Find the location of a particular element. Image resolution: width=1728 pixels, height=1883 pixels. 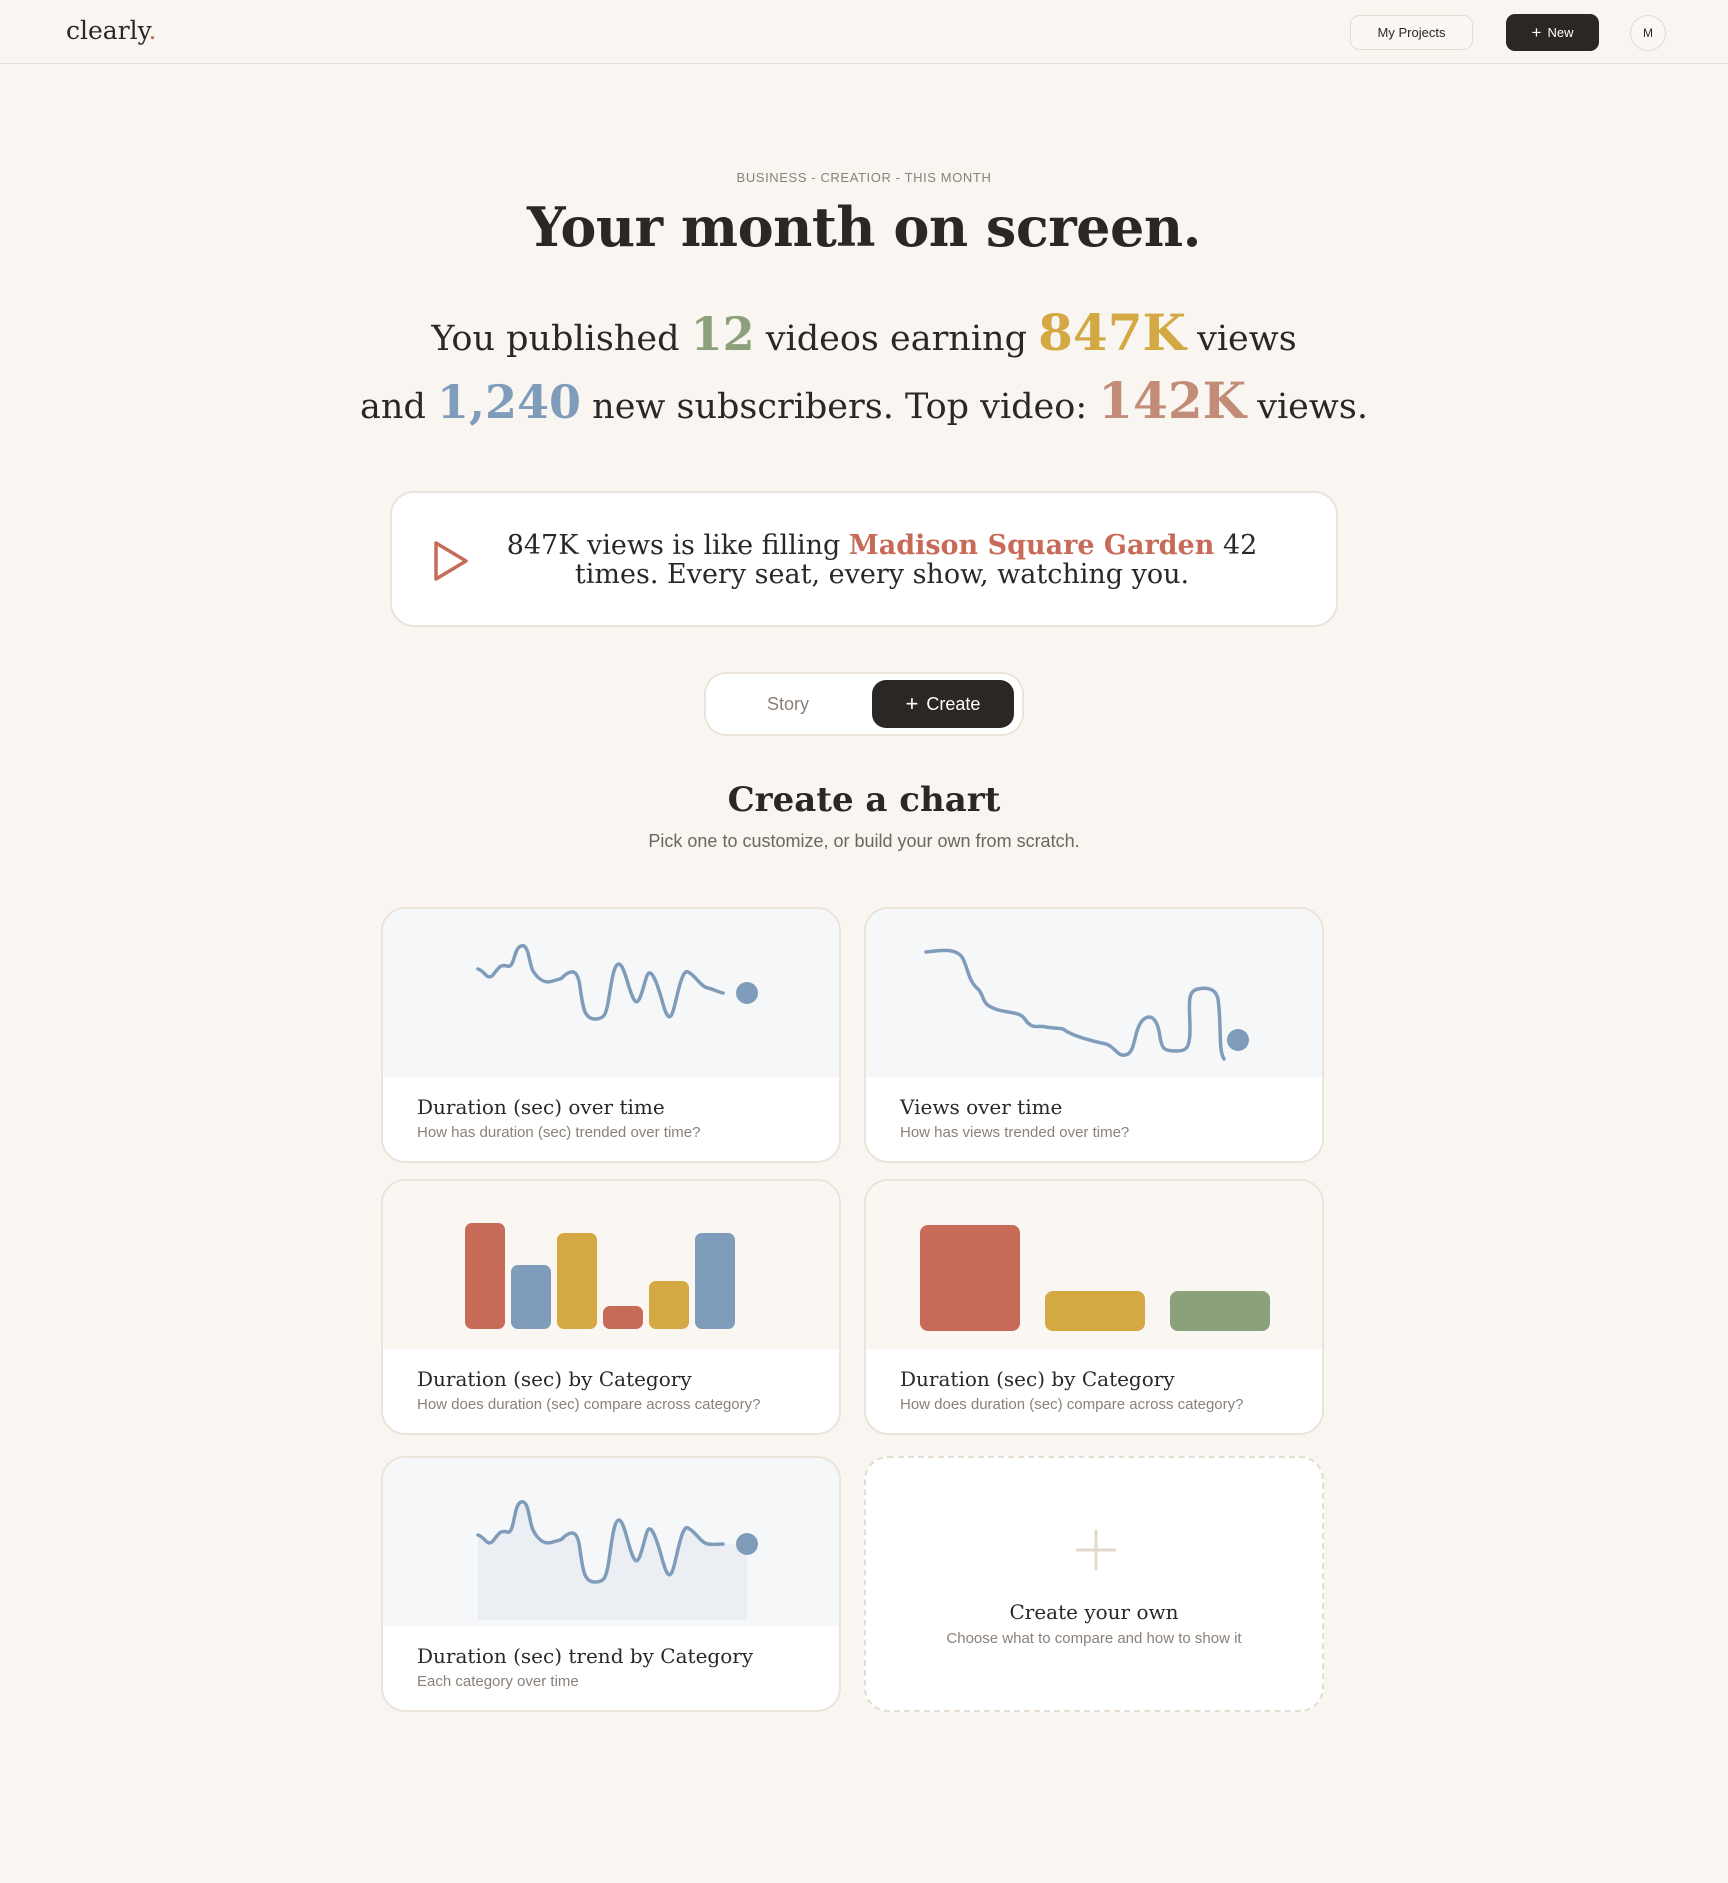

comparison-text-part: 847K views is like filling is located at coordinates (677, 545).